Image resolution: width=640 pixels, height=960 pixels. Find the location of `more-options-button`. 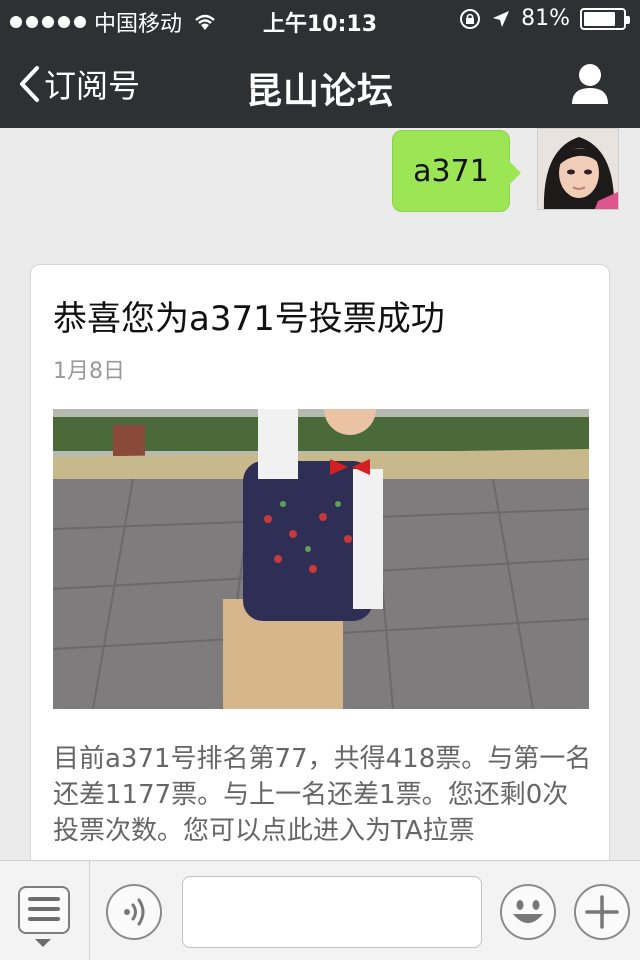

more-options-button is located at coordinates (602, 912).